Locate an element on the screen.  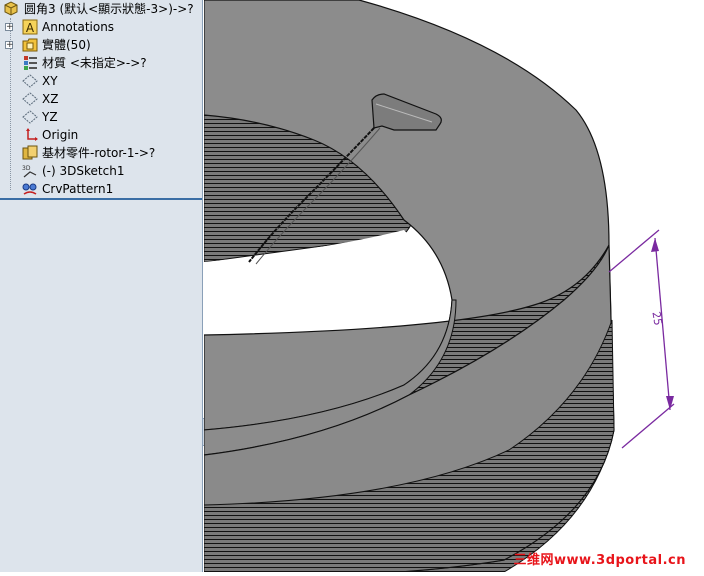
tree-item-label: YZ is located at coordinates (50, 117).